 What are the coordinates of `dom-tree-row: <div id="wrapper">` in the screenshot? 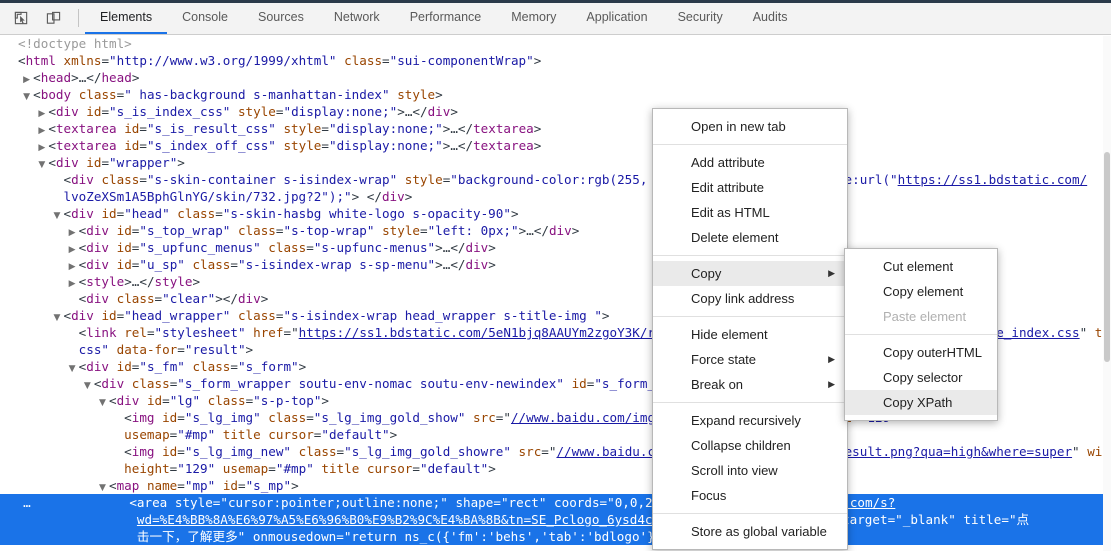 It's located at (555, 162).